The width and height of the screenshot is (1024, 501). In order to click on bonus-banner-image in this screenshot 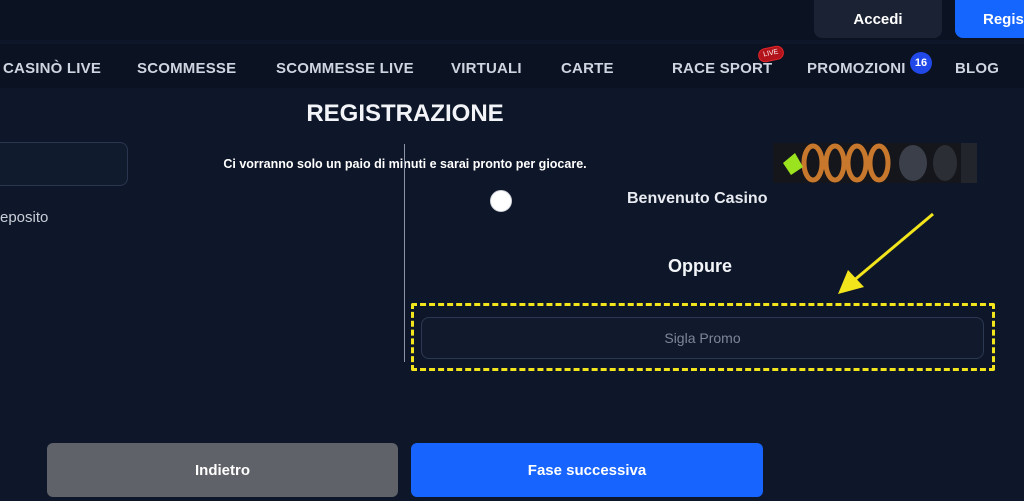, I will do `click(875, 163)`.